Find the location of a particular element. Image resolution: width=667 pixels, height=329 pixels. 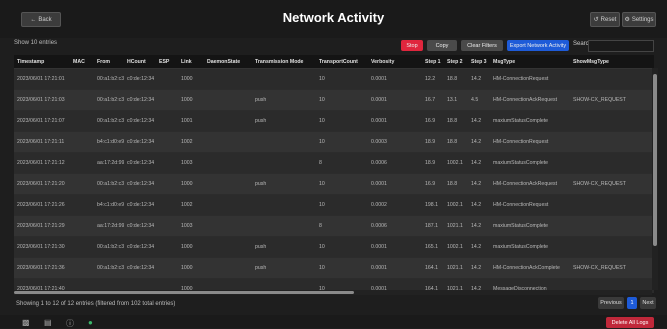

horizontal-scrollbar is located at coordinates (333, 292).